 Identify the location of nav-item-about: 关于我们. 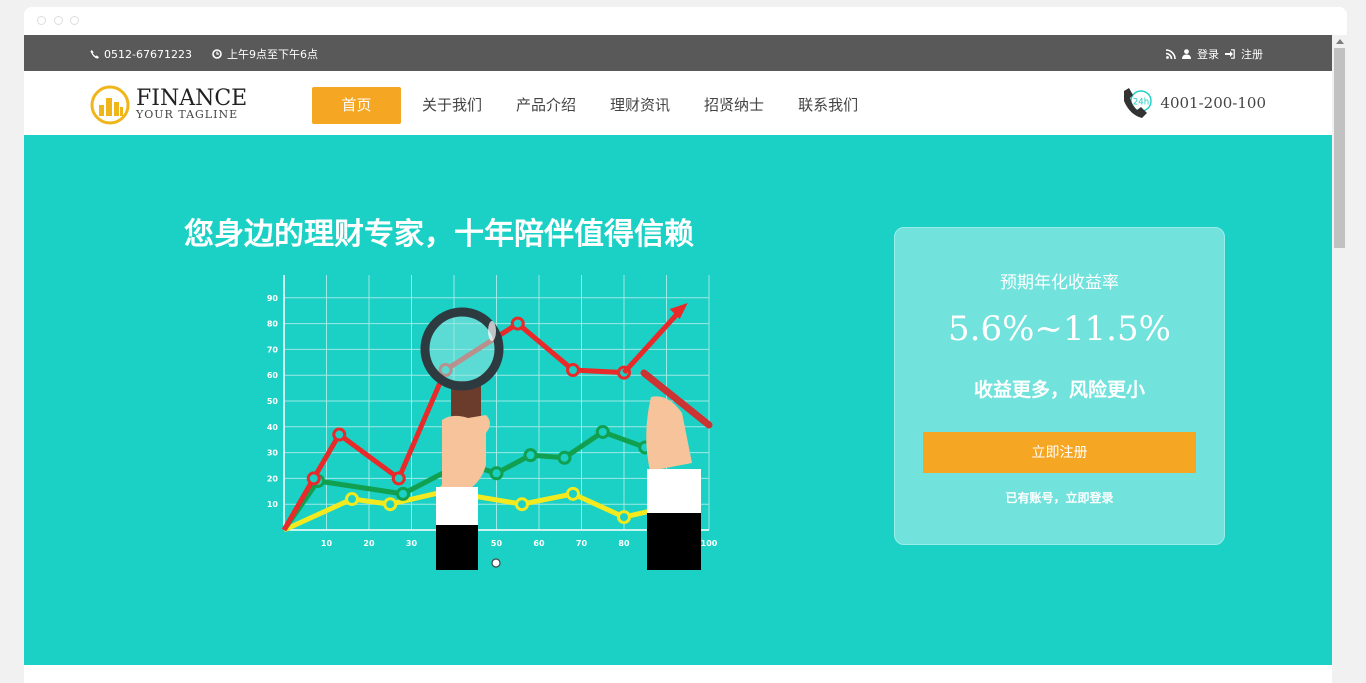
(452, 105).